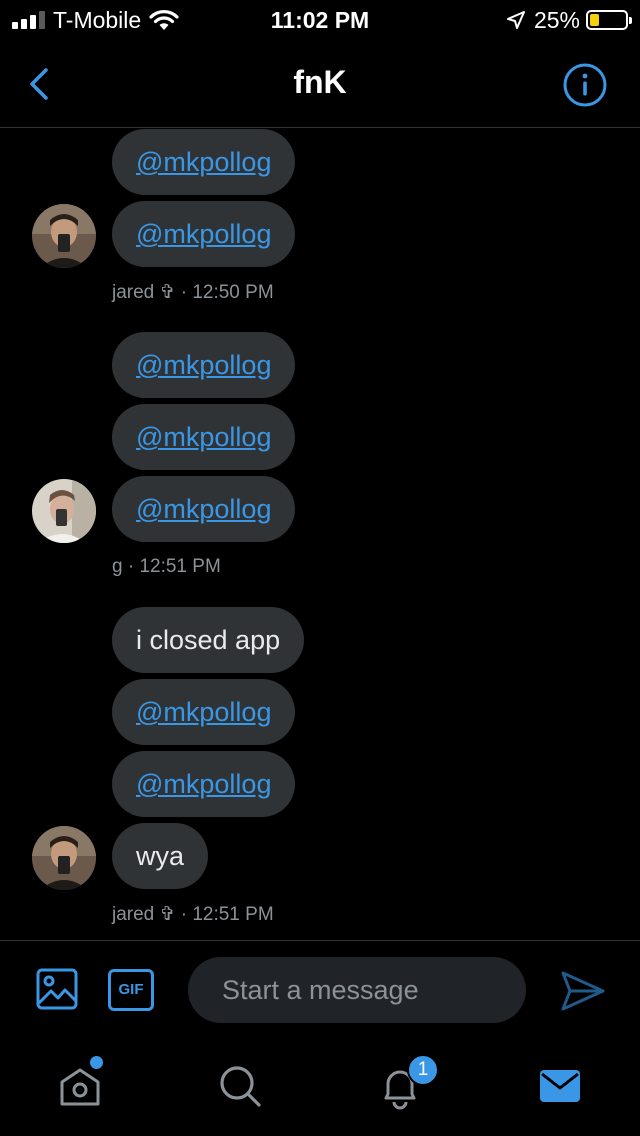 The height and width of the screenshot is (1136, 640). I want to click on search-icon, so click(240, 1086).